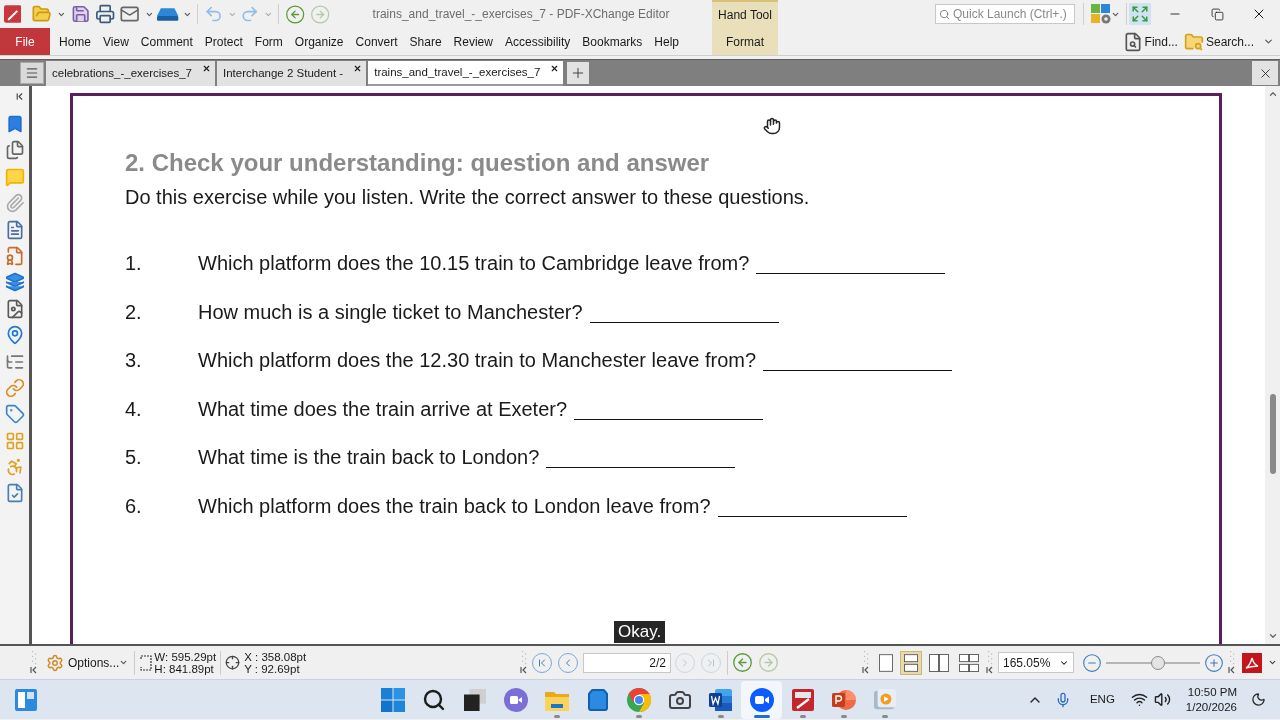 This screenshot has width=1280, height=720. Describe the element at coordinates (268, 41) in the screenshot. I see `ribbon-tab: Form` at that location.